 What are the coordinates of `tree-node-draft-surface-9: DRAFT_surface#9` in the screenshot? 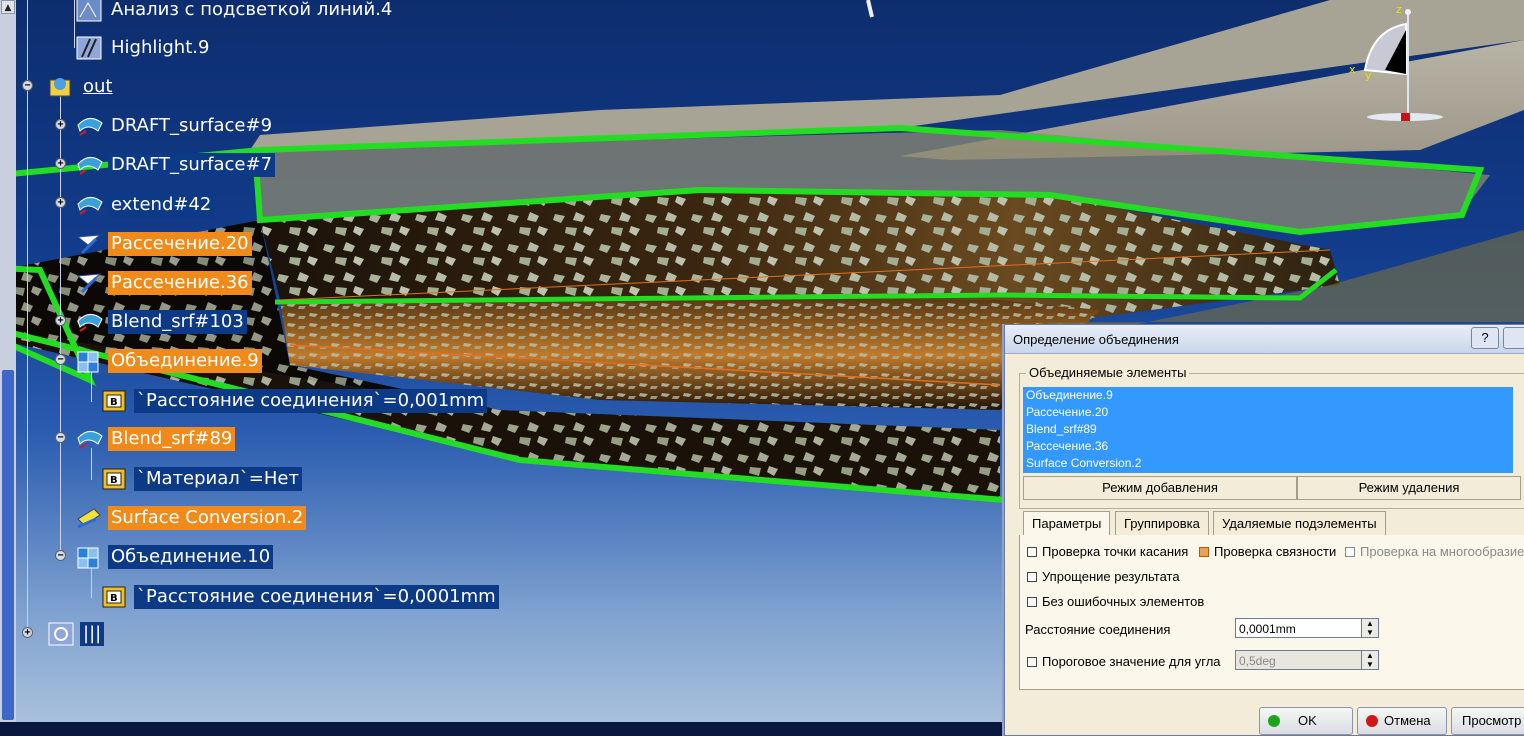 It's located at (174, 126).